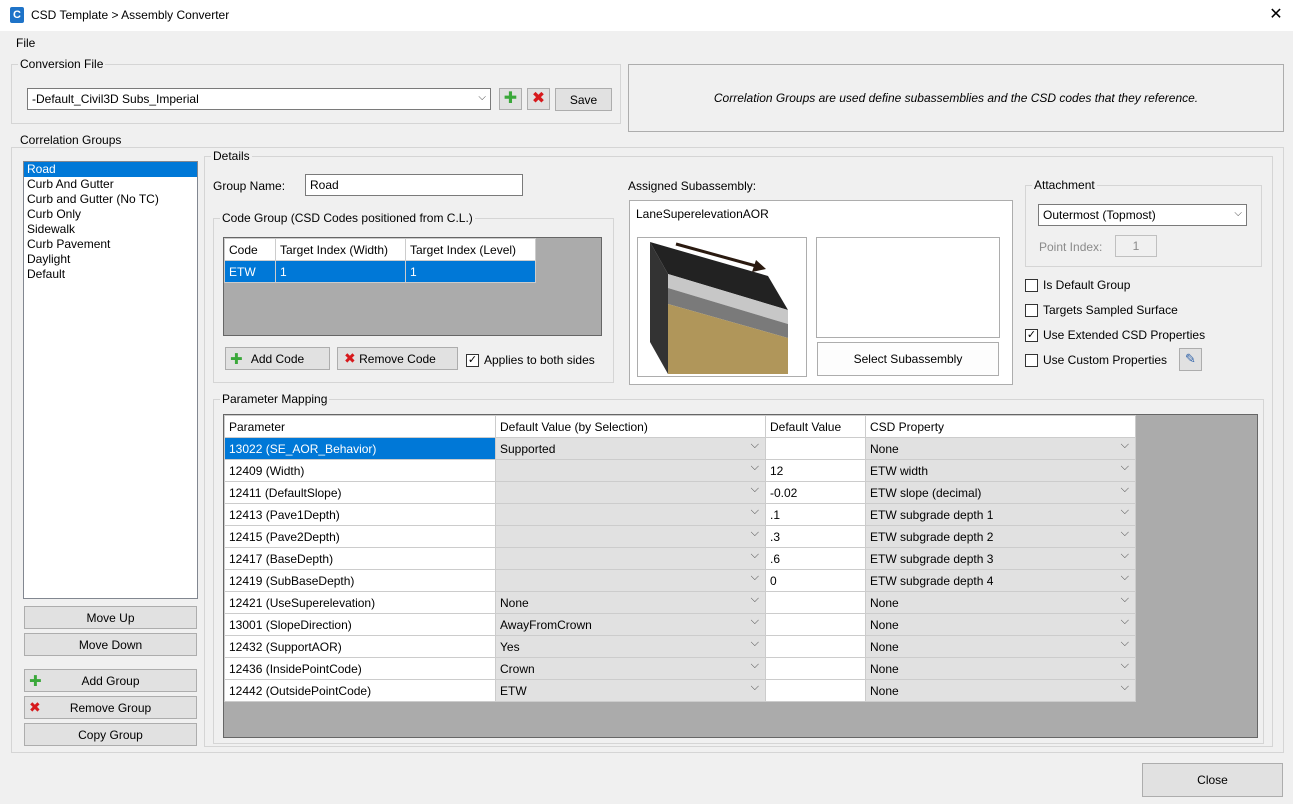 The image size is (1293, 804). I want to click on table-row: 12415 (Pave2Depth) .3ETW subgrade depth 2, so click(680, 536).